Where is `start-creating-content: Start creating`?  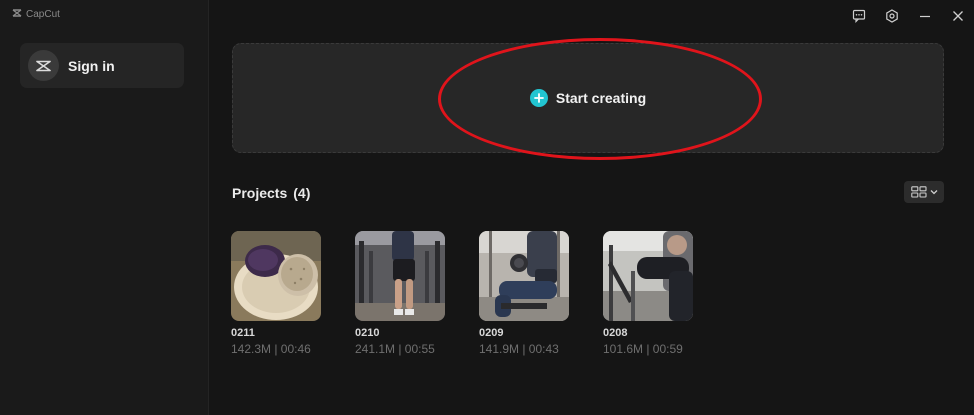 start-creating-content: Start creating is located at coordinates (588, 98).